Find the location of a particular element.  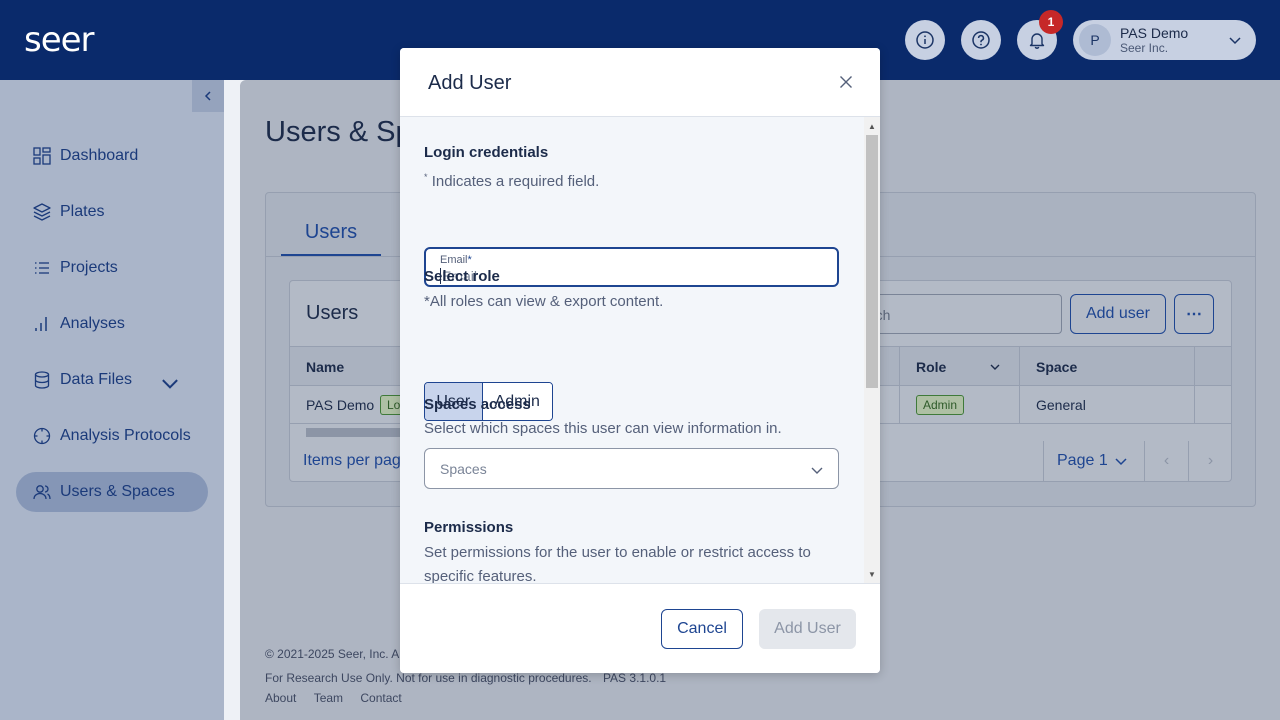

version-text: PAS 3.1.0.1 is located at coordinates (634, 678).